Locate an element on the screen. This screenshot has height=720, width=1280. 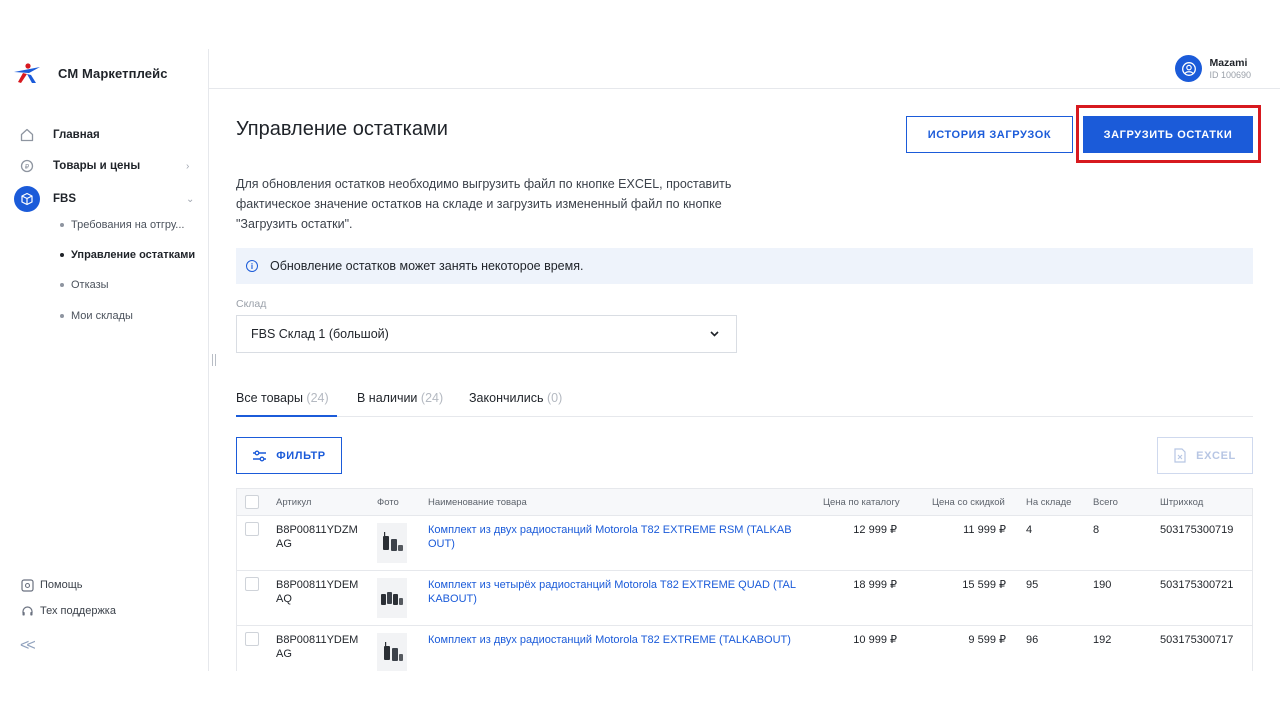
sidebar-subitem-stock-management: Управление остатками is located at coordinates (127, 255).